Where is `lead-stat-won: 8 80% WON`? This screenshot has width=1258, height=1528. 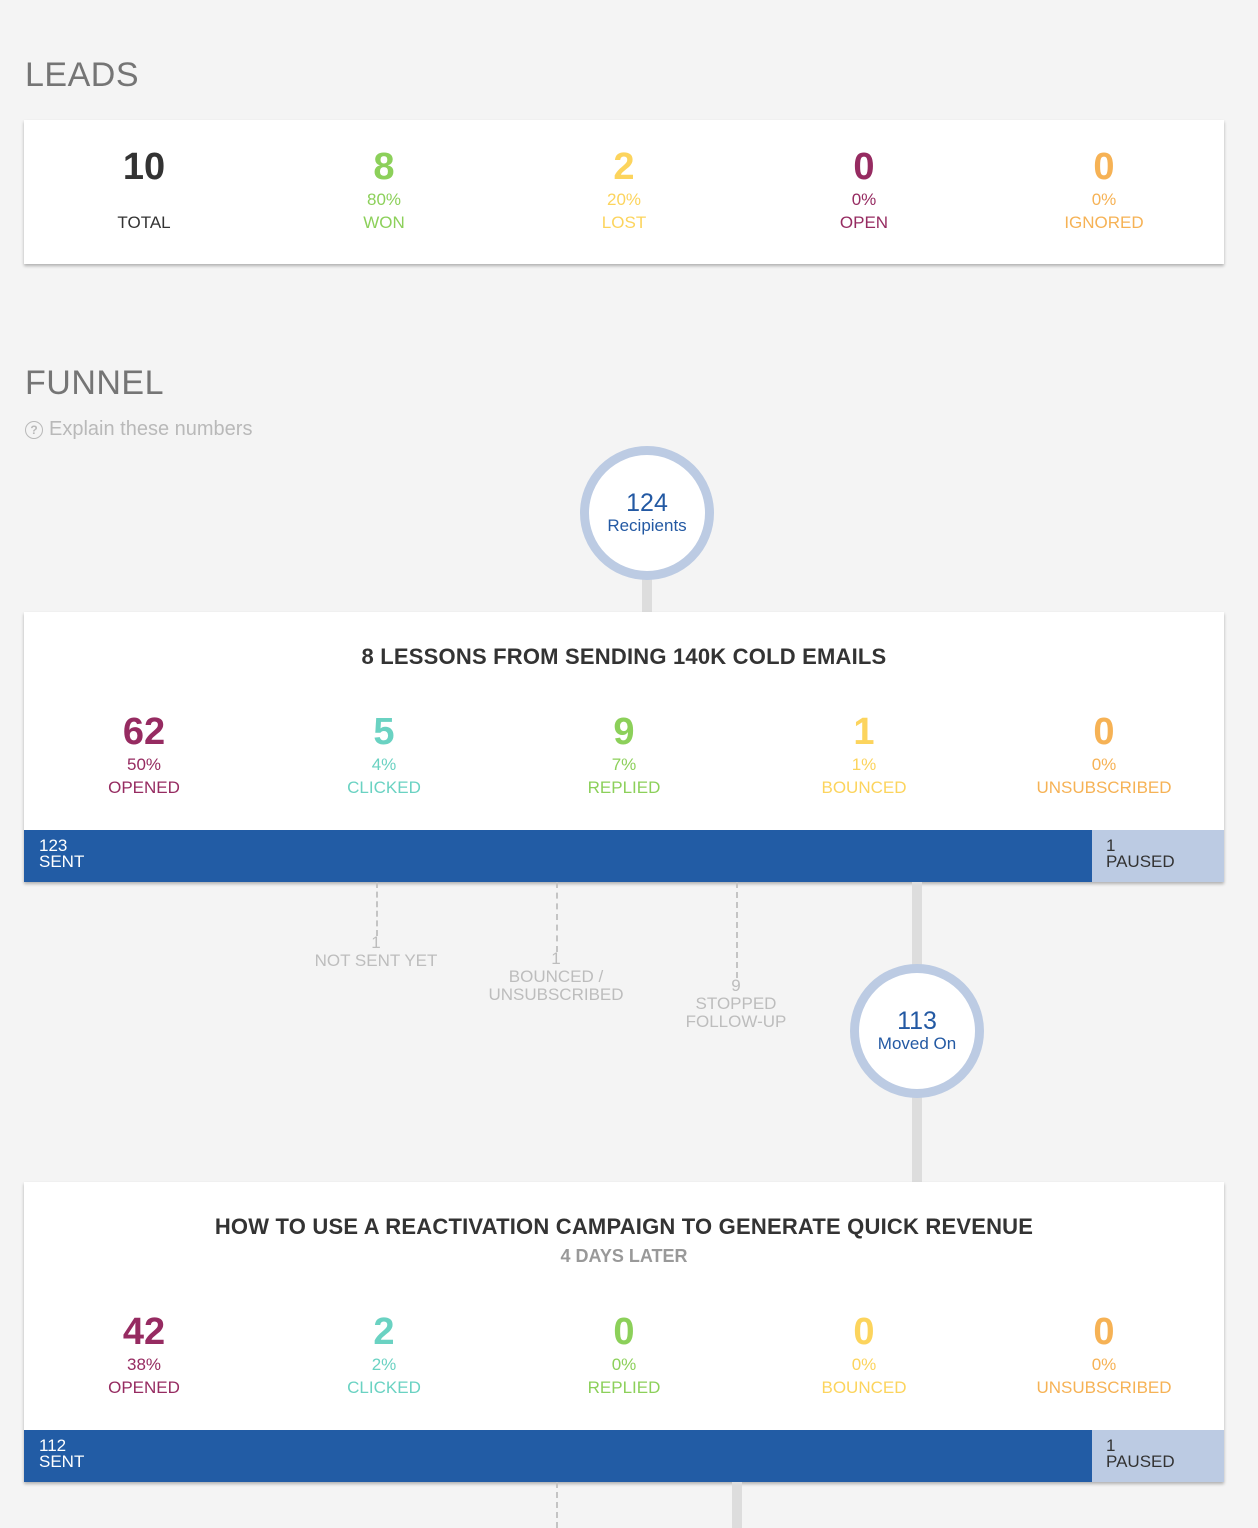 lead-stat-won: 8 80% WON is located at coordinates (384, 190).